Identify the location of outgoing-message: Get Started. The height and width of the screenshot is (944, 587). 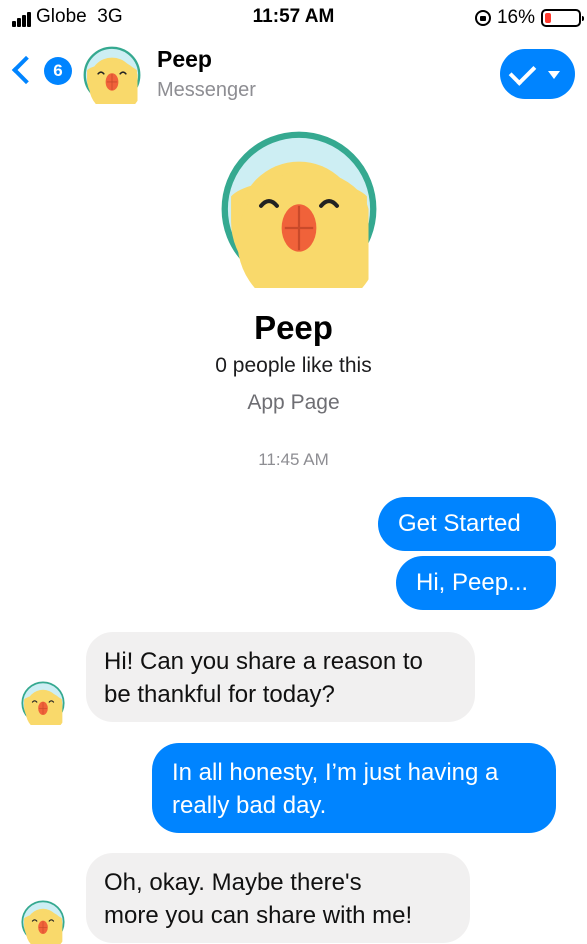
(467, 524).